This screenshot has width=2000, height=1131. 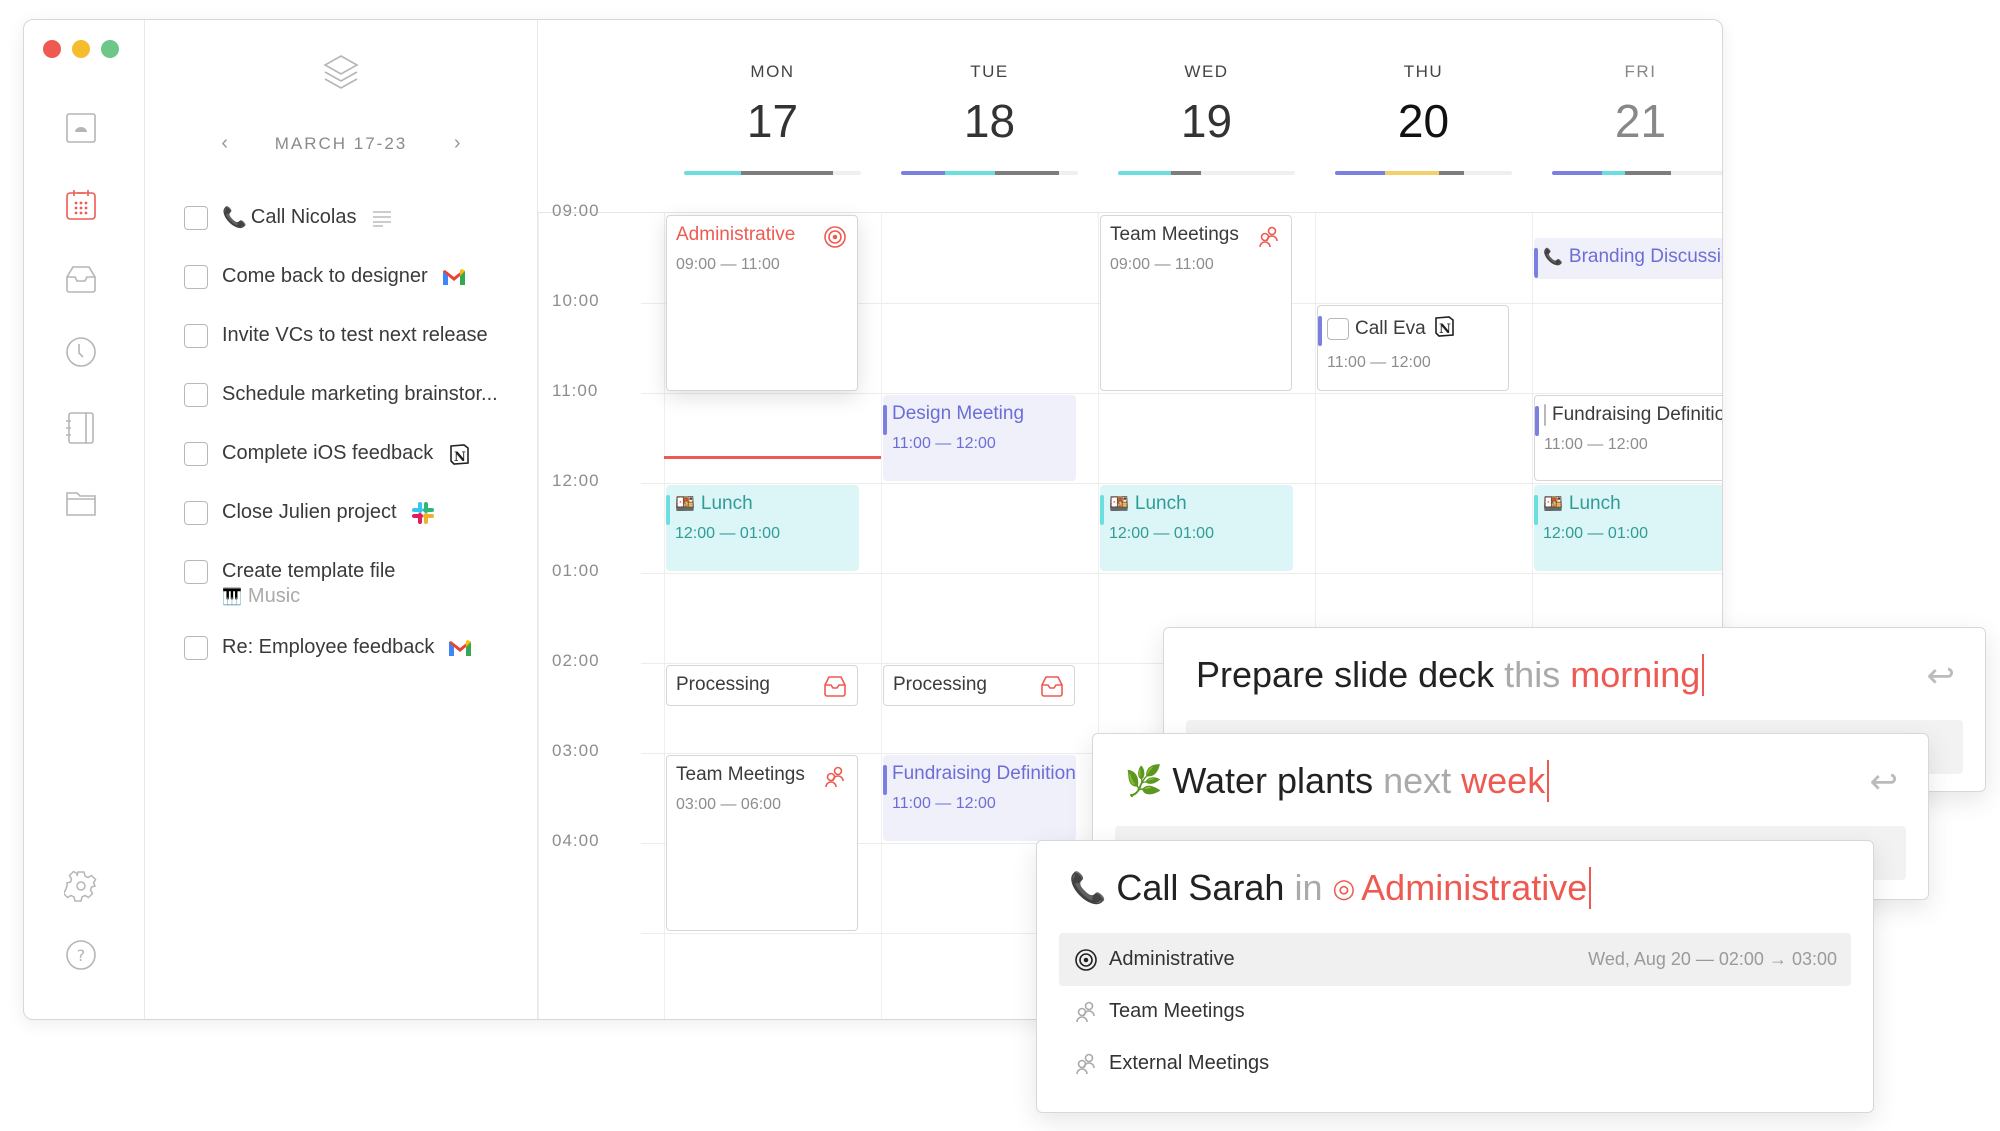 I want to click on sidebar-item-inbox, so click(x=81, y=278).